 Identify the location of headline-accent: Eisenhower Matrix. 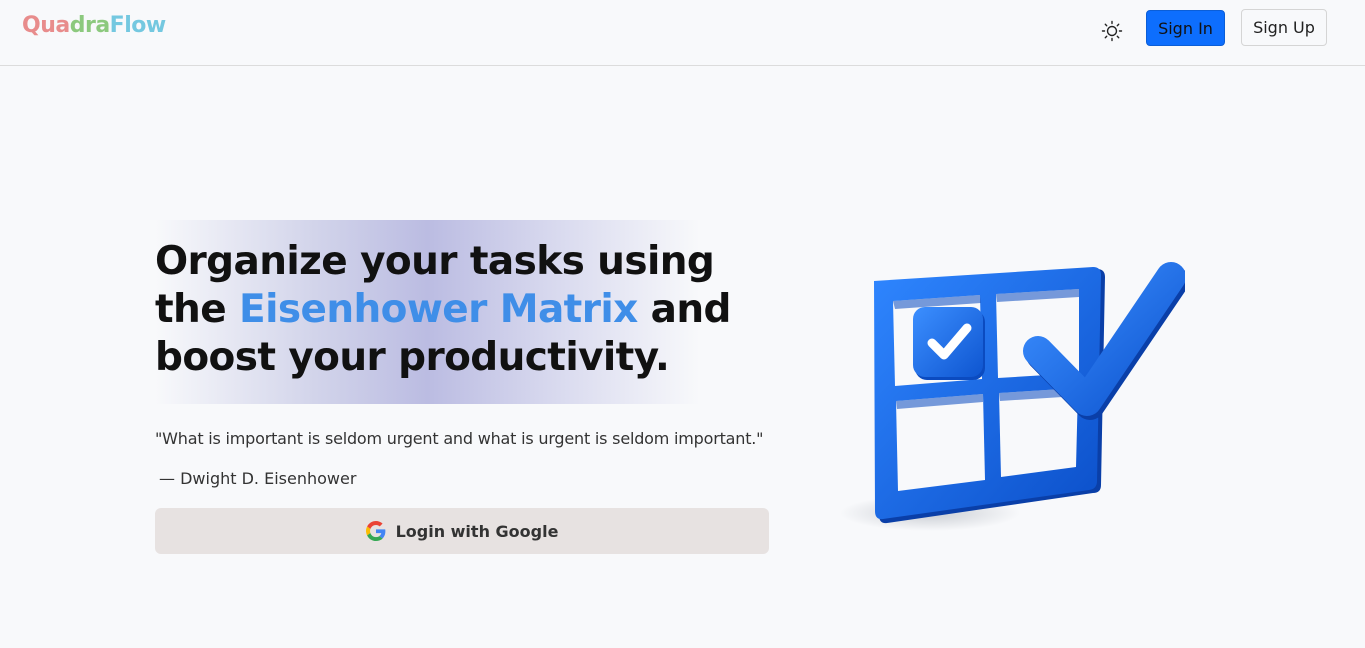
(438, 309).